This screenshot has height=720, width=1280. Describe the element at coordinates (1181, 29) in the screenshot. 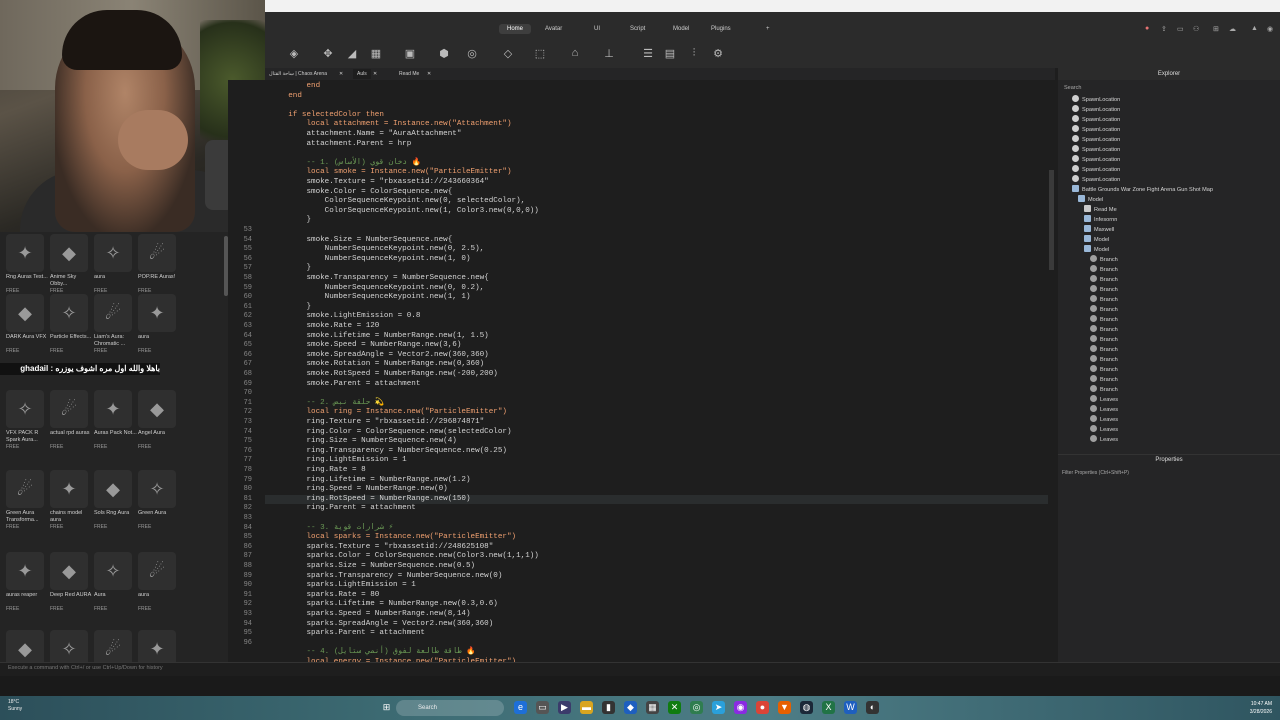

I see `chat-icon: ▭` at that location.